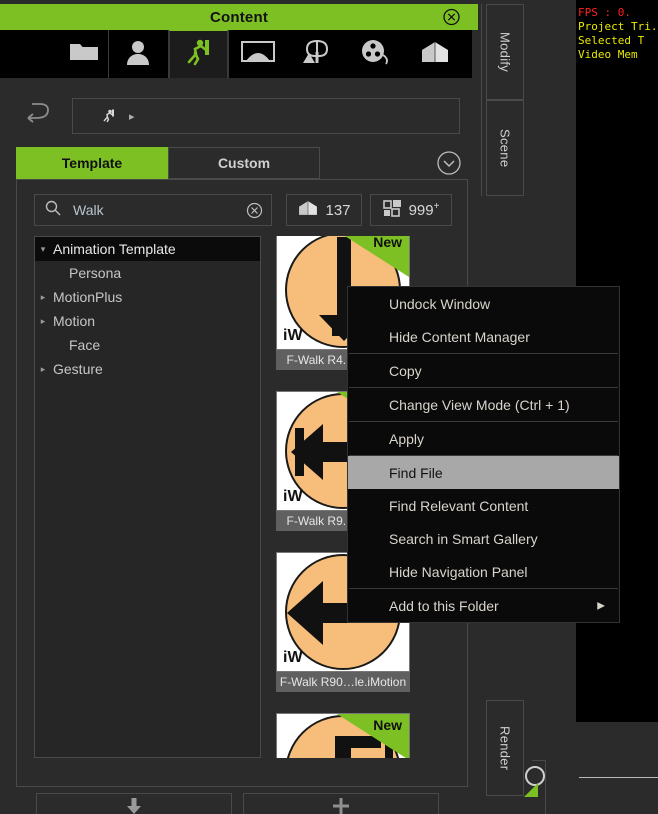 The width and height of the screenshot is (658, 814). I want to click on download-arrow-icon, so click(134, 805).